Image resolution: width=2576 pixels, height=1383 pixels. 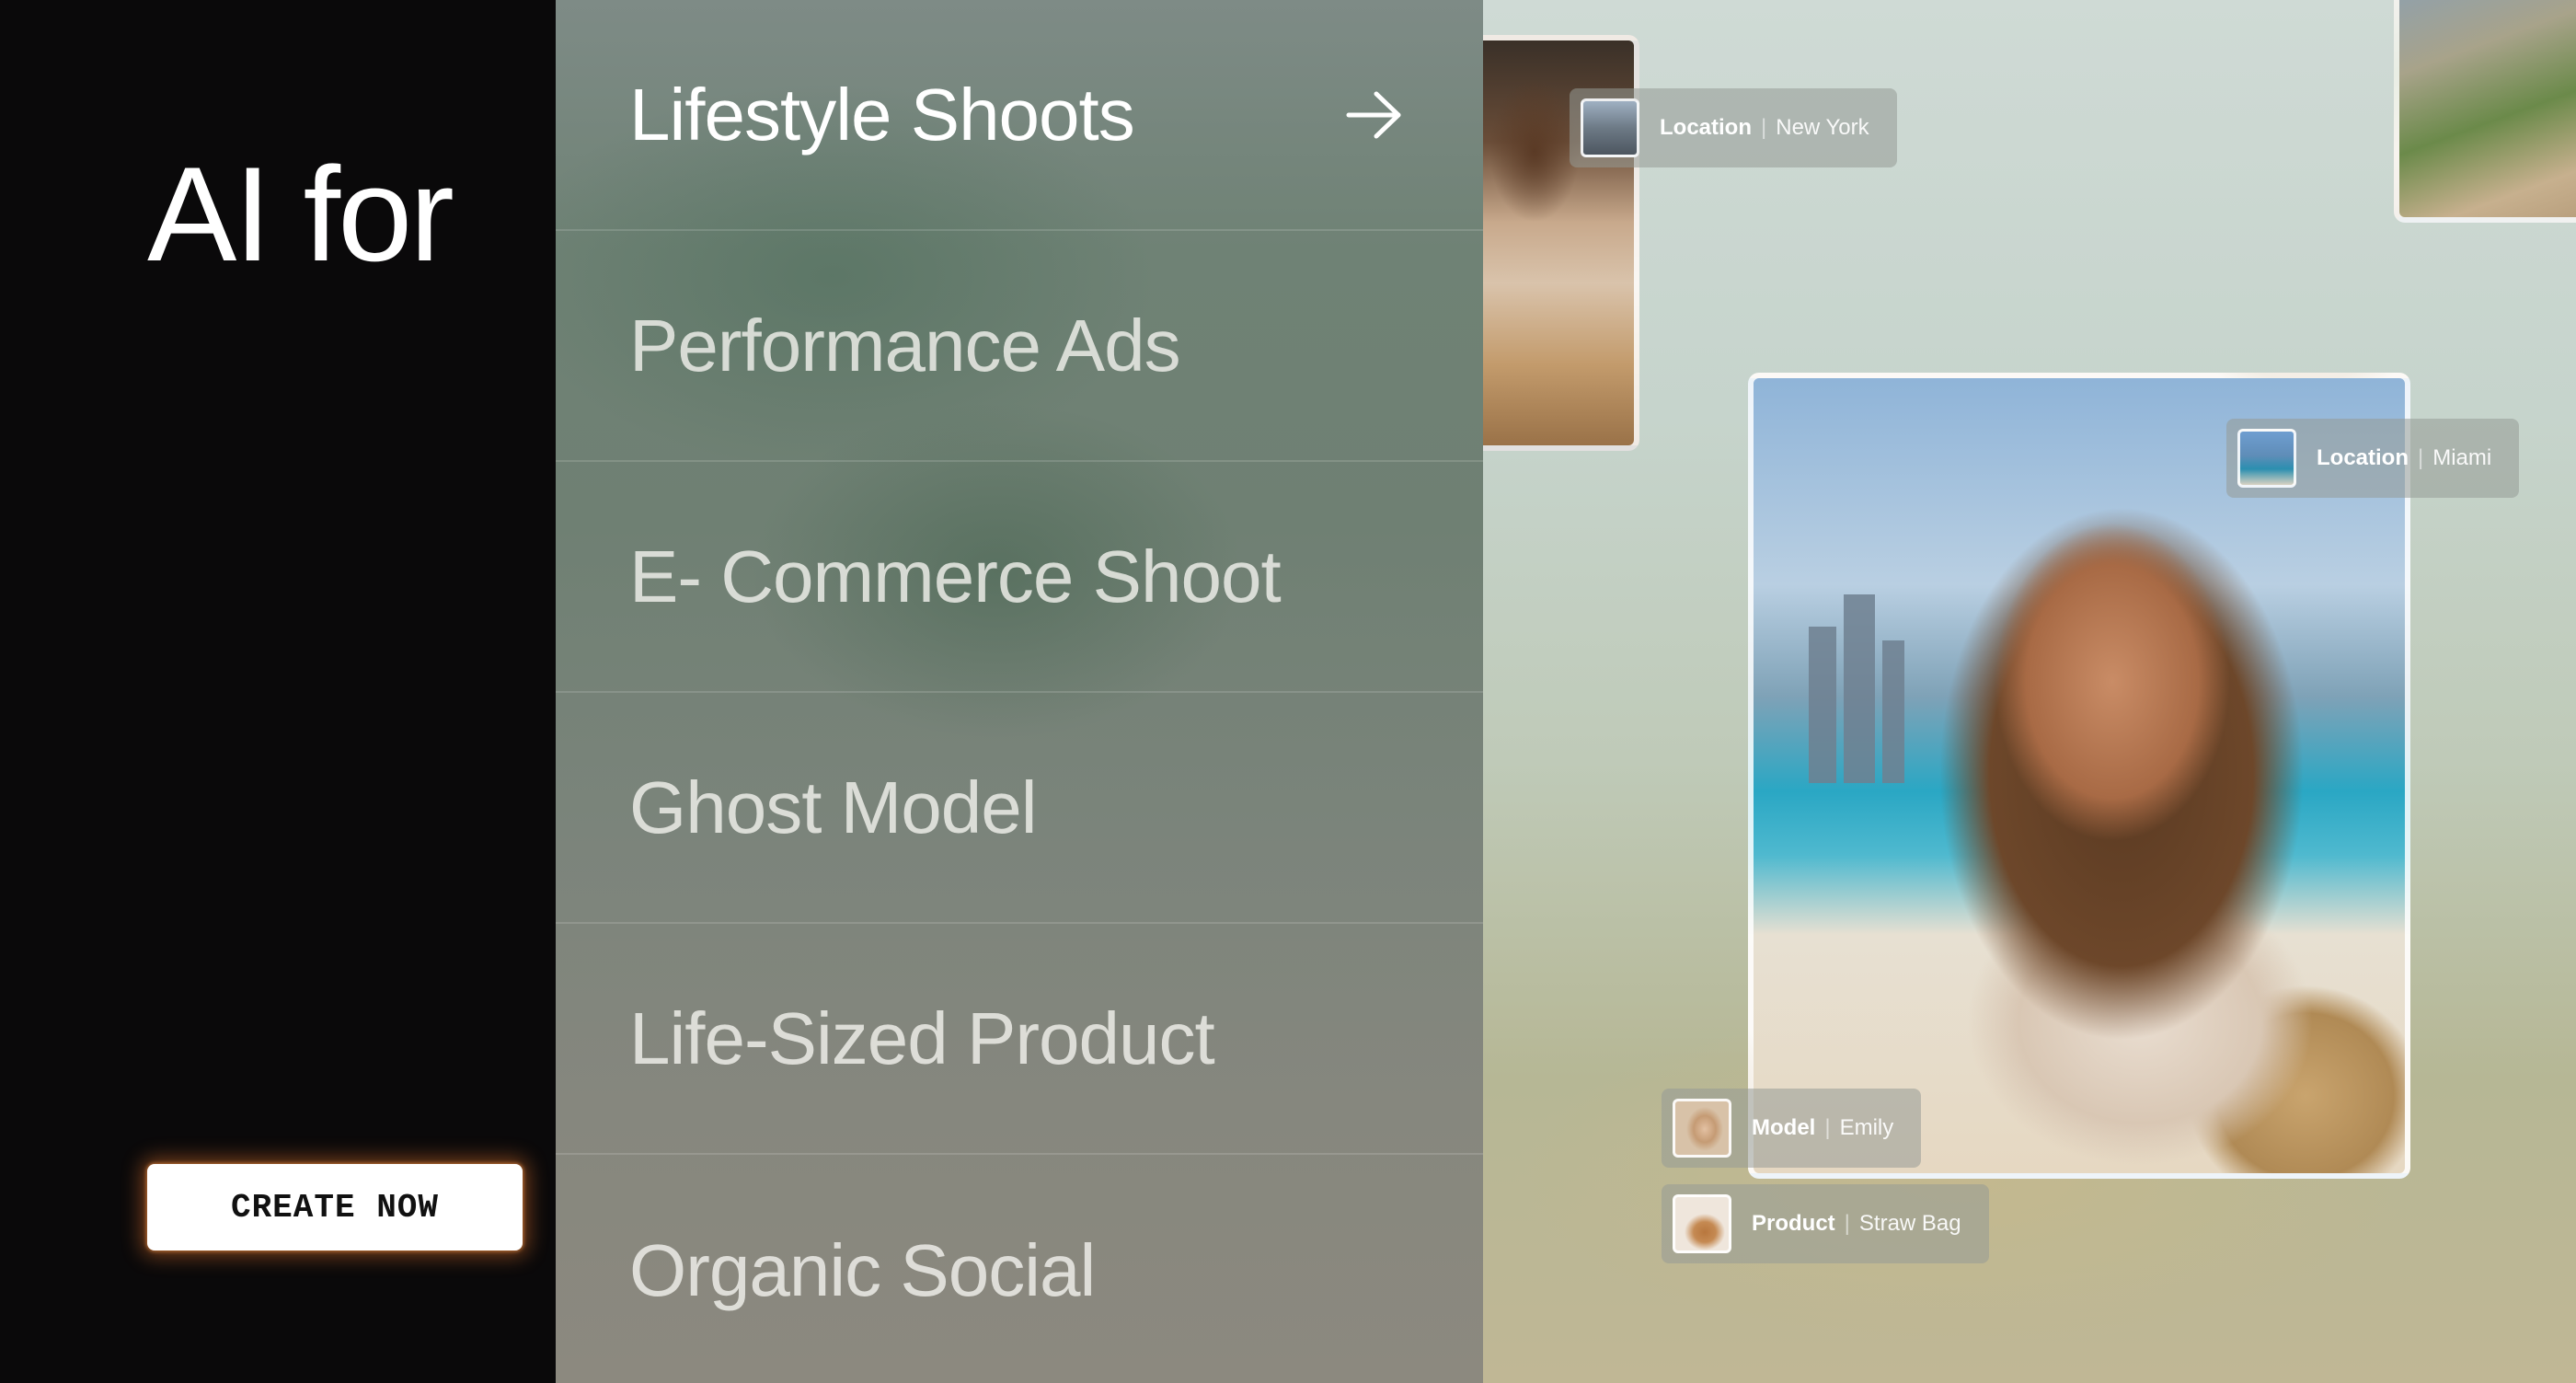 What do you see at coordinates (2485, 111) in the screenshot?
I see `secondary-photo` at bounding box center [2485, 111].